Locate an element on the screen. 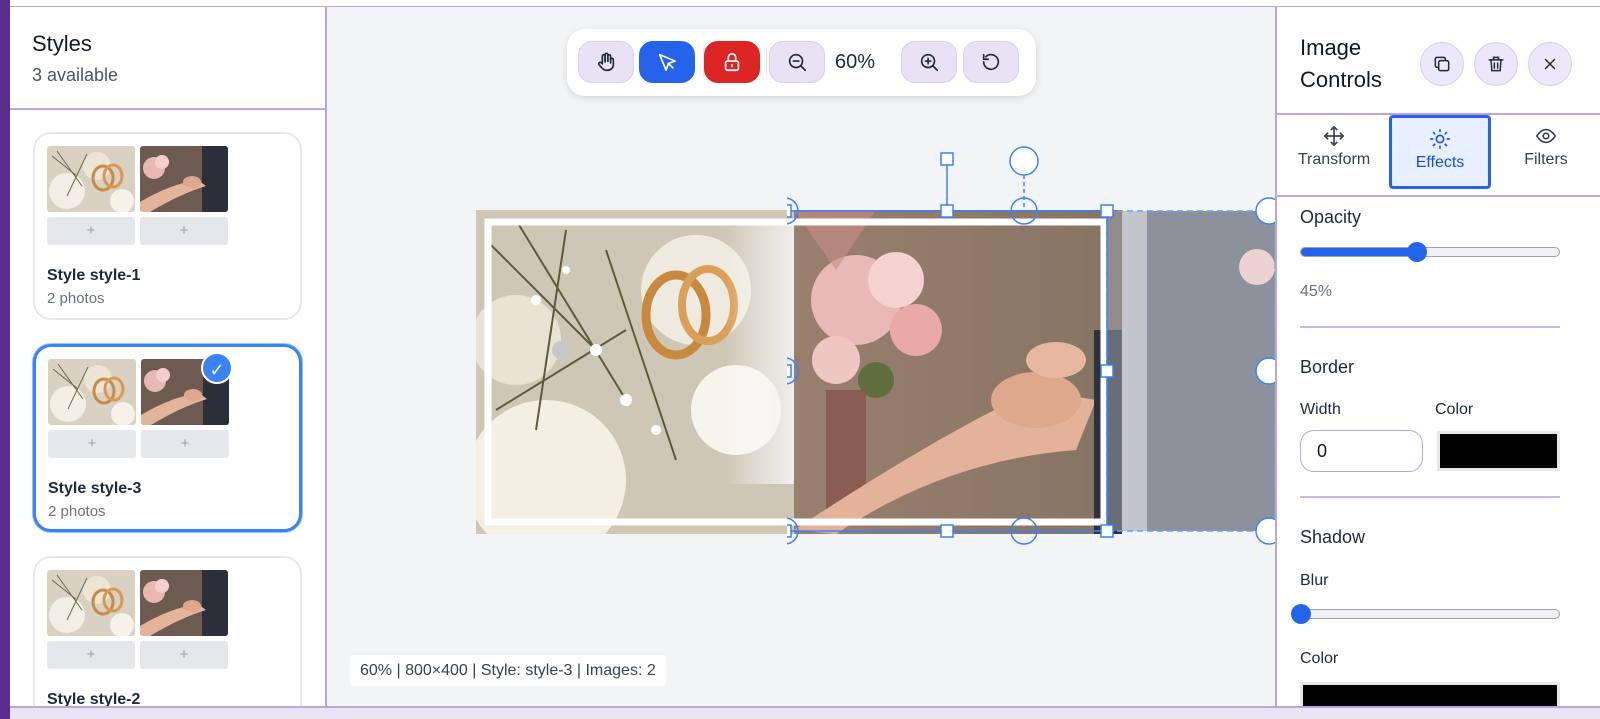  copy-icon is located at coordinates (1442, 64).